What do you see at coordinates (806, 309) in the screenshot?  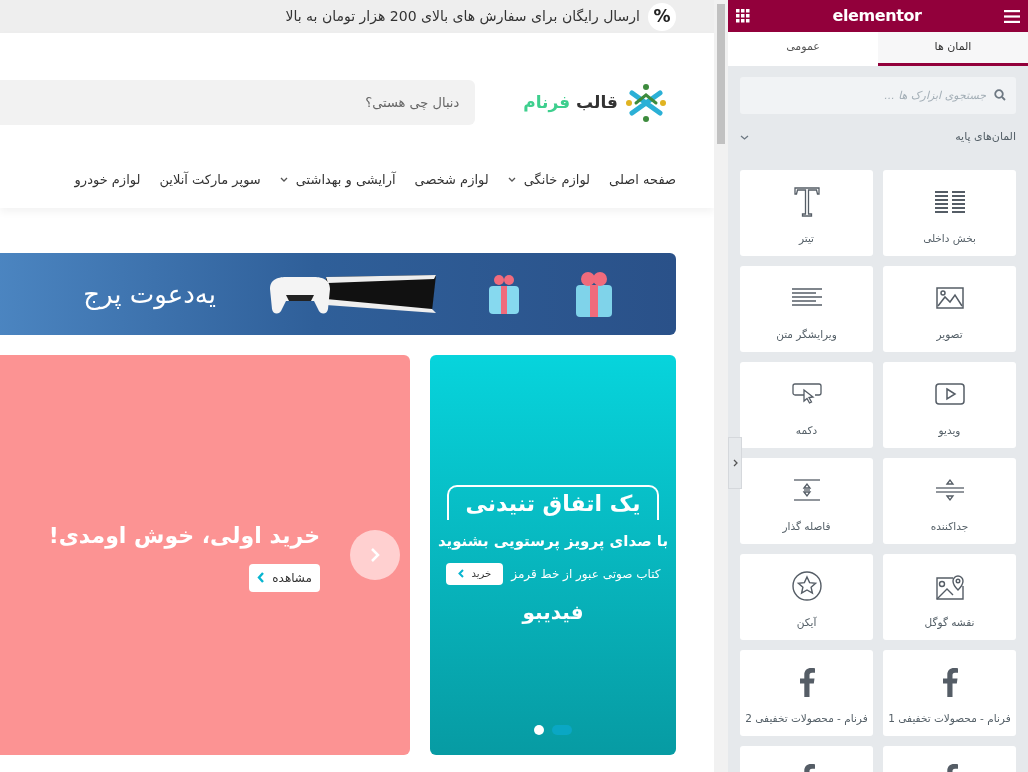 I see `widget-card: ویرایشگر متن` at bounding box center [806, 309].